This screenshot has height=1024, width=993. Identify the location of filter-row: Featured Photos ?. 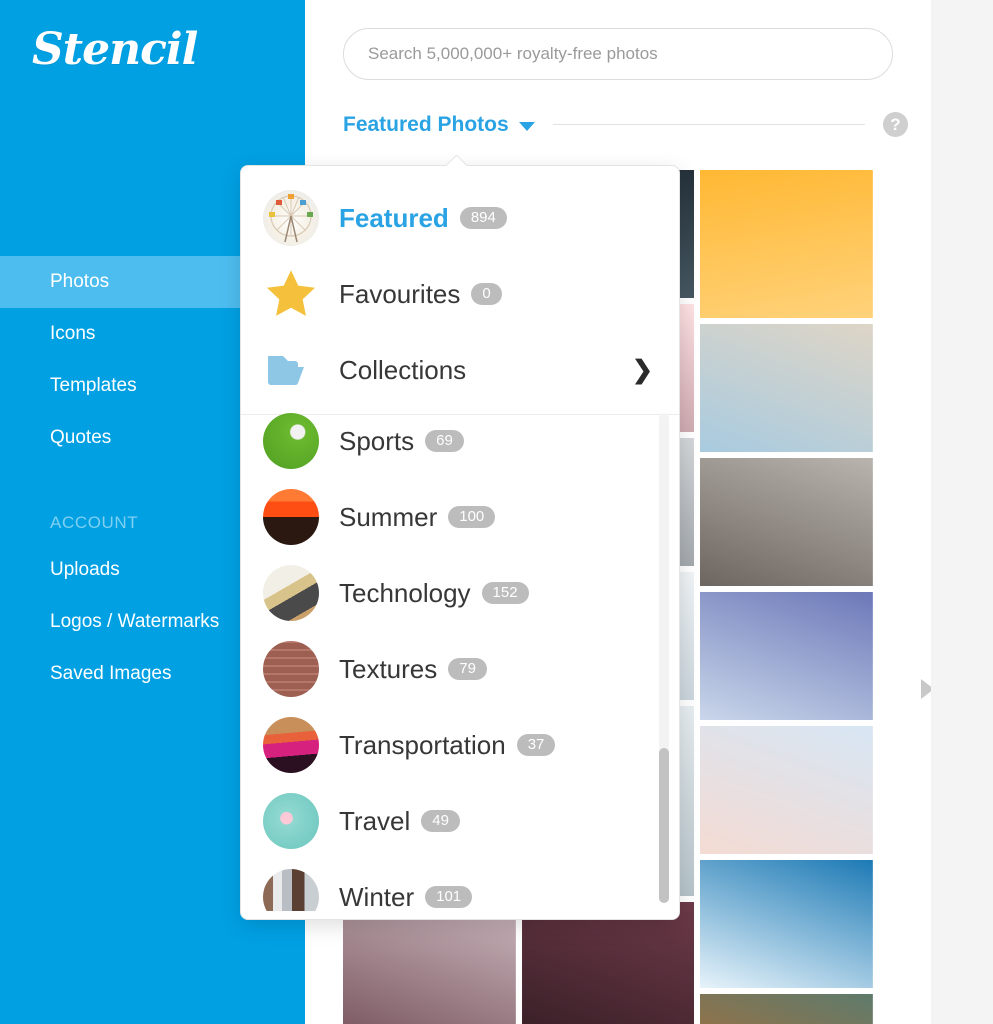
(625, 124).